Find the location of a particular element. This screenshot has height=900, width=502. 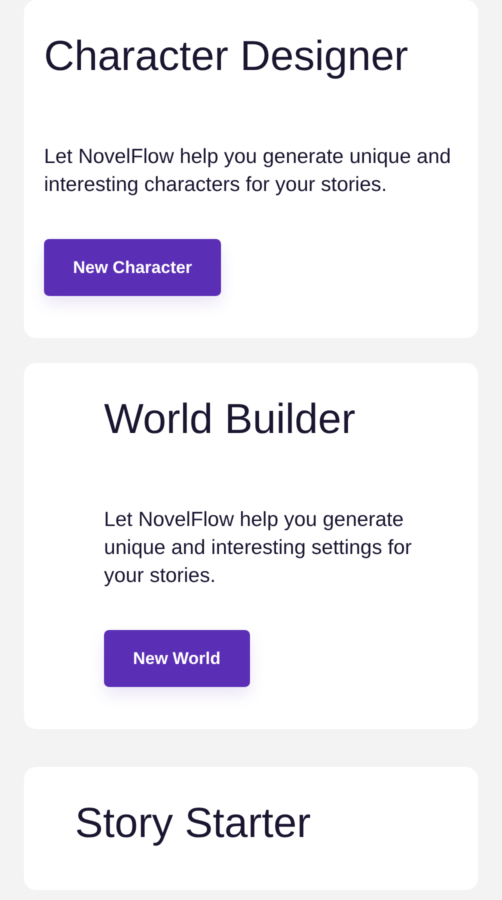

card-title: World Builder is located at coordinates (230, 419).